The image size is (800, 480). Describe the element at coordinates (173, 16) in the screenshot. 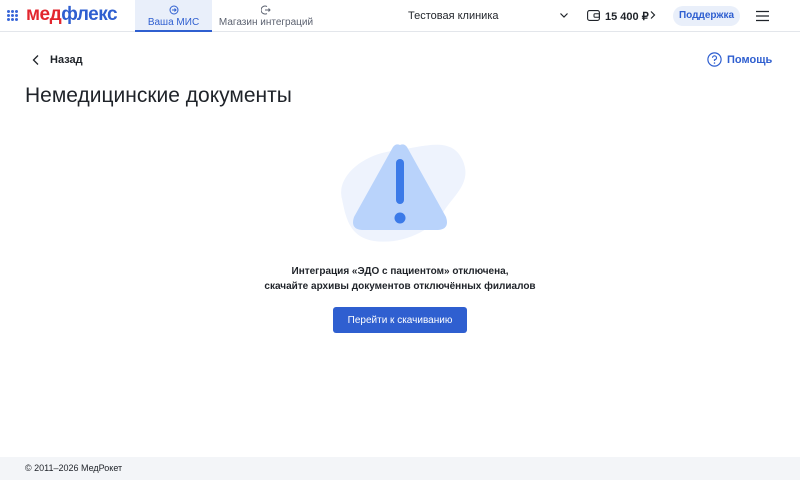

I see `tab-your-mis: Ваша МИС` at that location.